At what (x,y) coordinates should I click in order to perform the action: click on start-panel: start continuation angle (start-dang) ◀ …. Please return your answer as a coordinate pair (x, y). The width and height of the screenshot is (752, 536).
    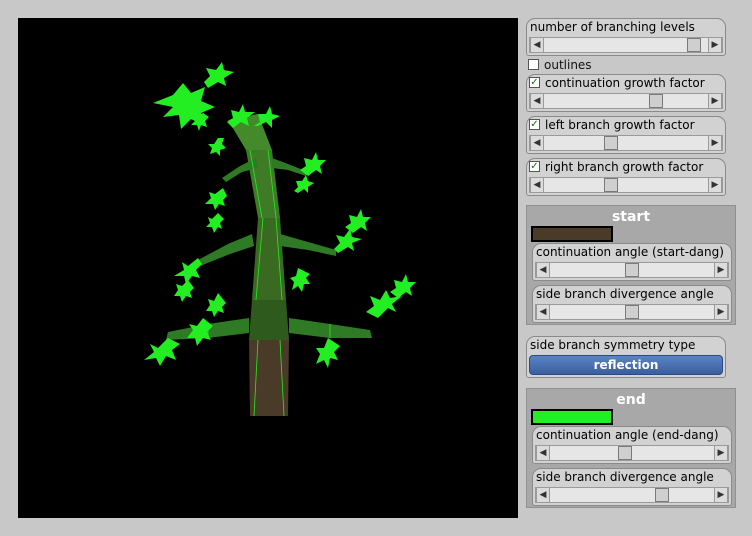
    Looking at the image, I should click on (631, 265).